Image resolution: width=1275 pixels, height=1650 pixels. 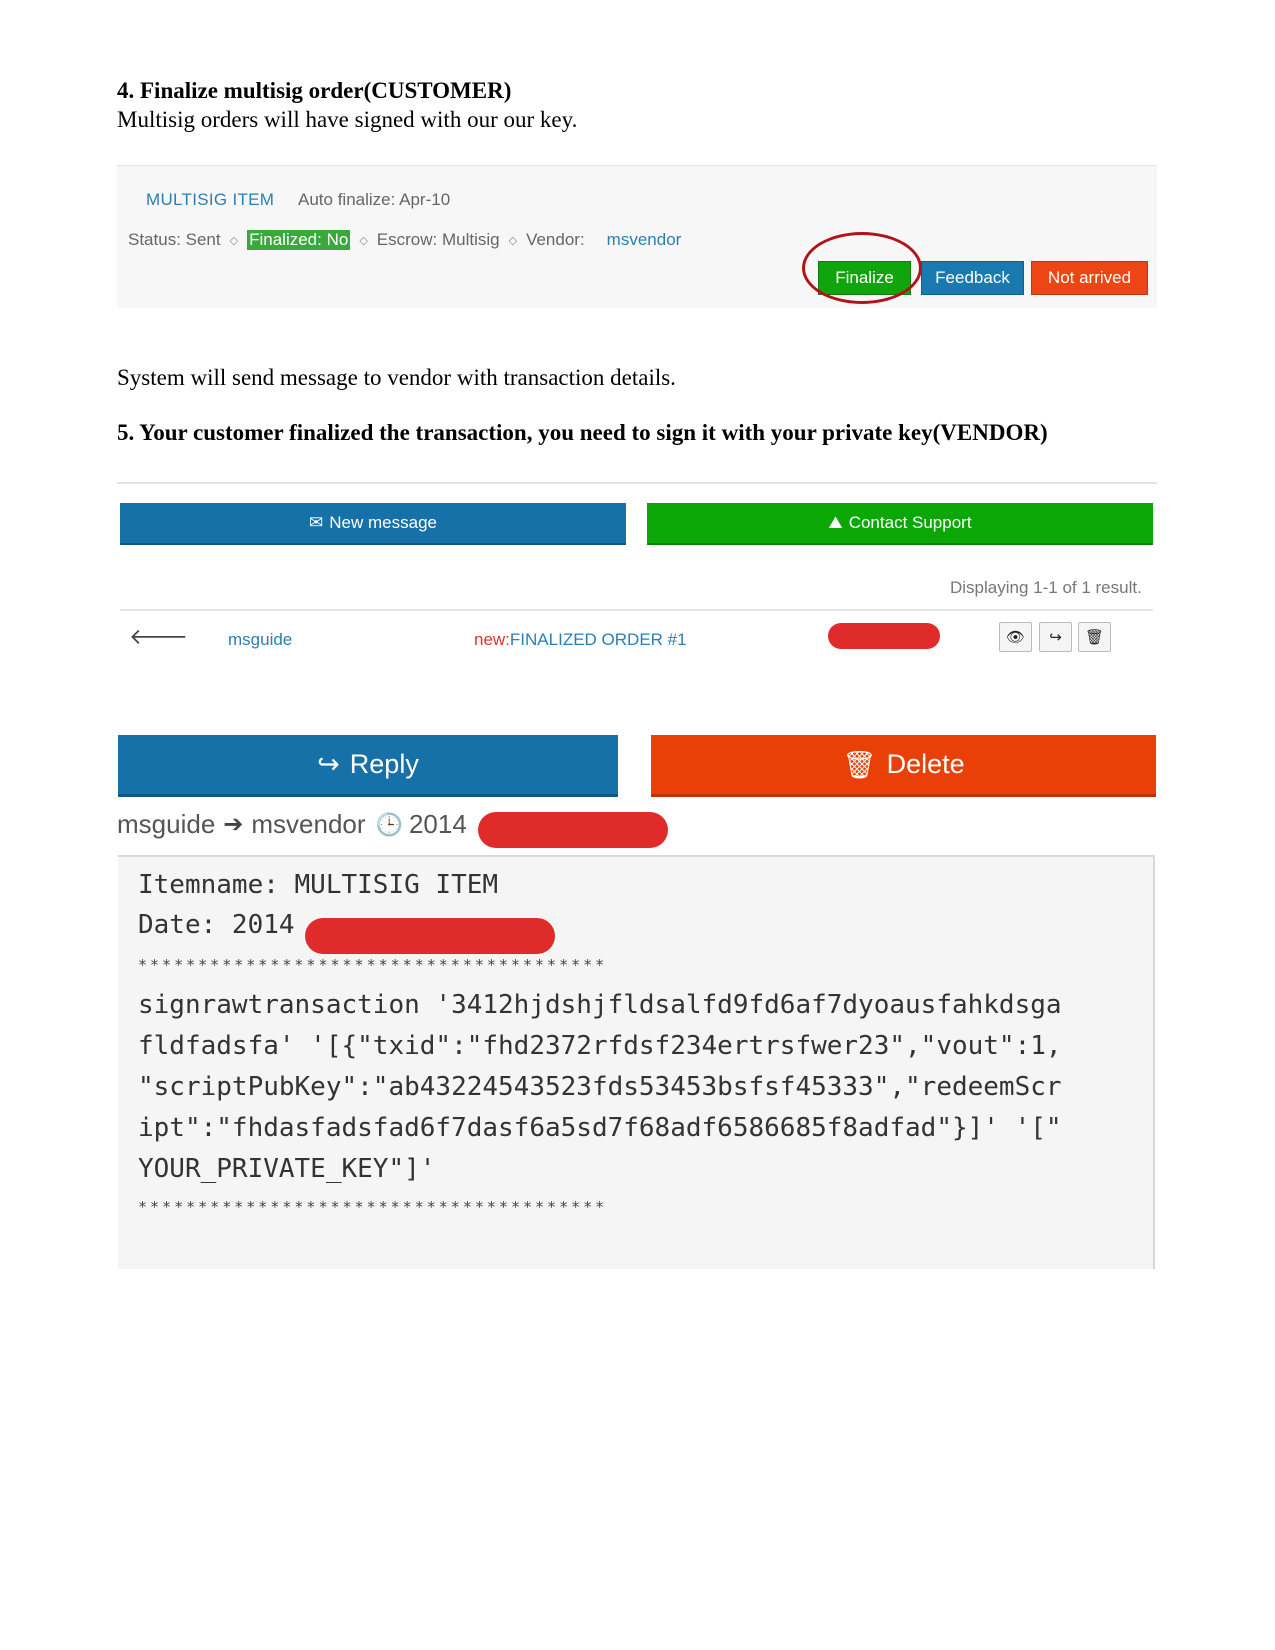 I want to click on message-sender-link: msguide, so click(x=260, y=640).